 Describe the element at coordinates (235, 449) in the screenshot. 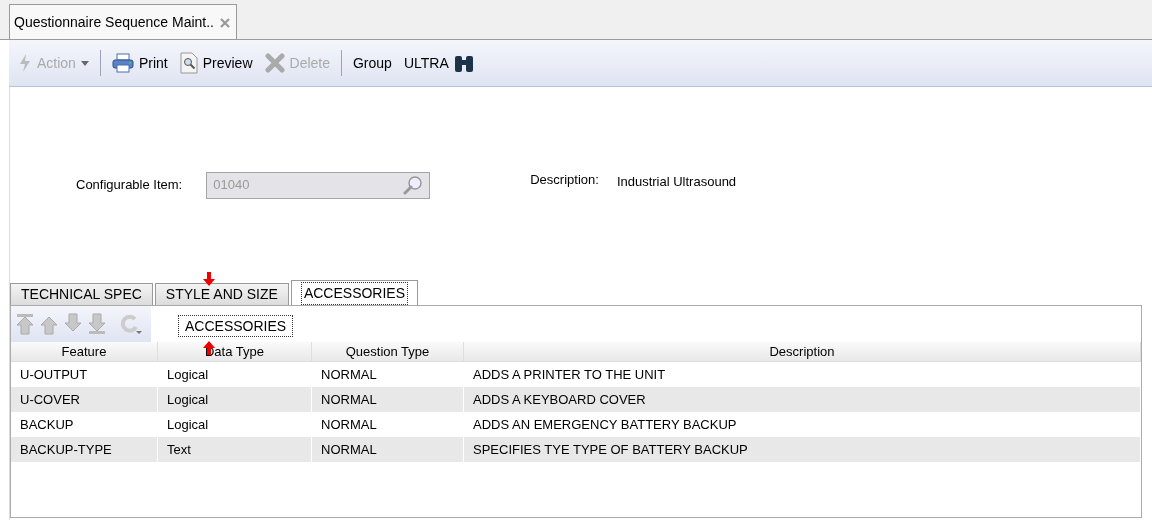

I see `table-cell: Text` at that location.